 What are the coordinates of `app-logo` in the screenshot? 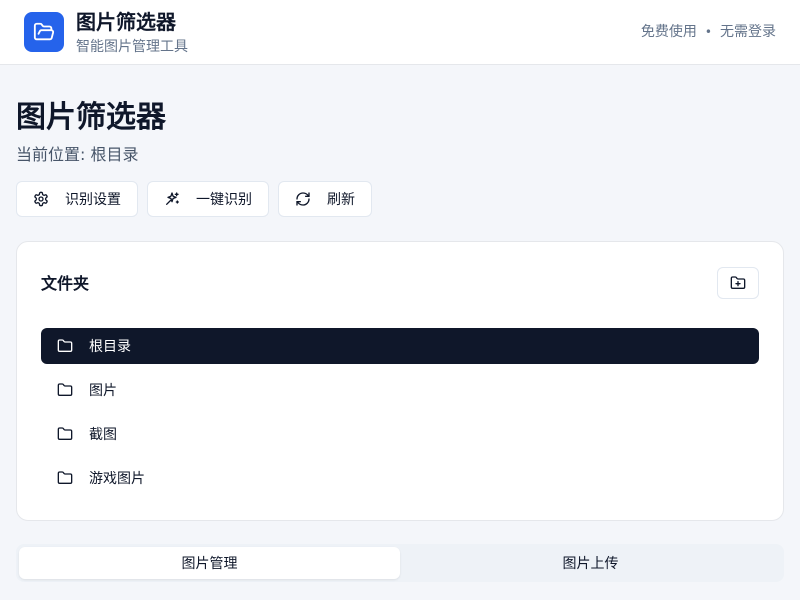 It's located at (44, 32).